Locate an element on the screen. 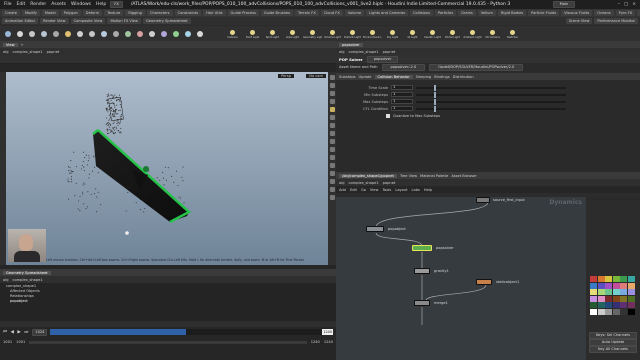 The width and height of the screenshot is (640, 360). network-menu-item: Go is located at coordinates (363, 190).